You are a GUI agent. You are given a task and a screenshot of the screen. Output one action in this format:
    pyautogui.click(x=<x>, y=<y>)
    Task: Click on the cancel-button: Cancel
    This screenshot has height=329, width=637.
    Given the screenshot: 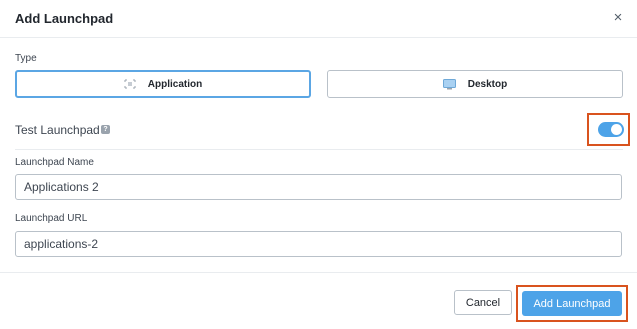 What is the action you would take?
    pyautogui.click(x=483, y=302)
    